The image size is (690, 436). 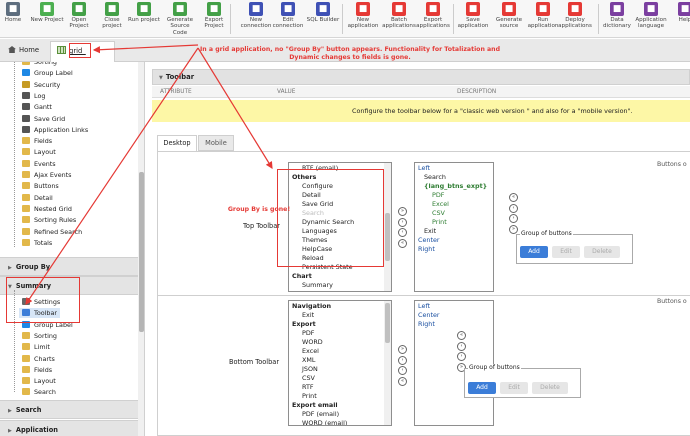 I want to click on summary-item: Fields, so click(x=37, y=370).